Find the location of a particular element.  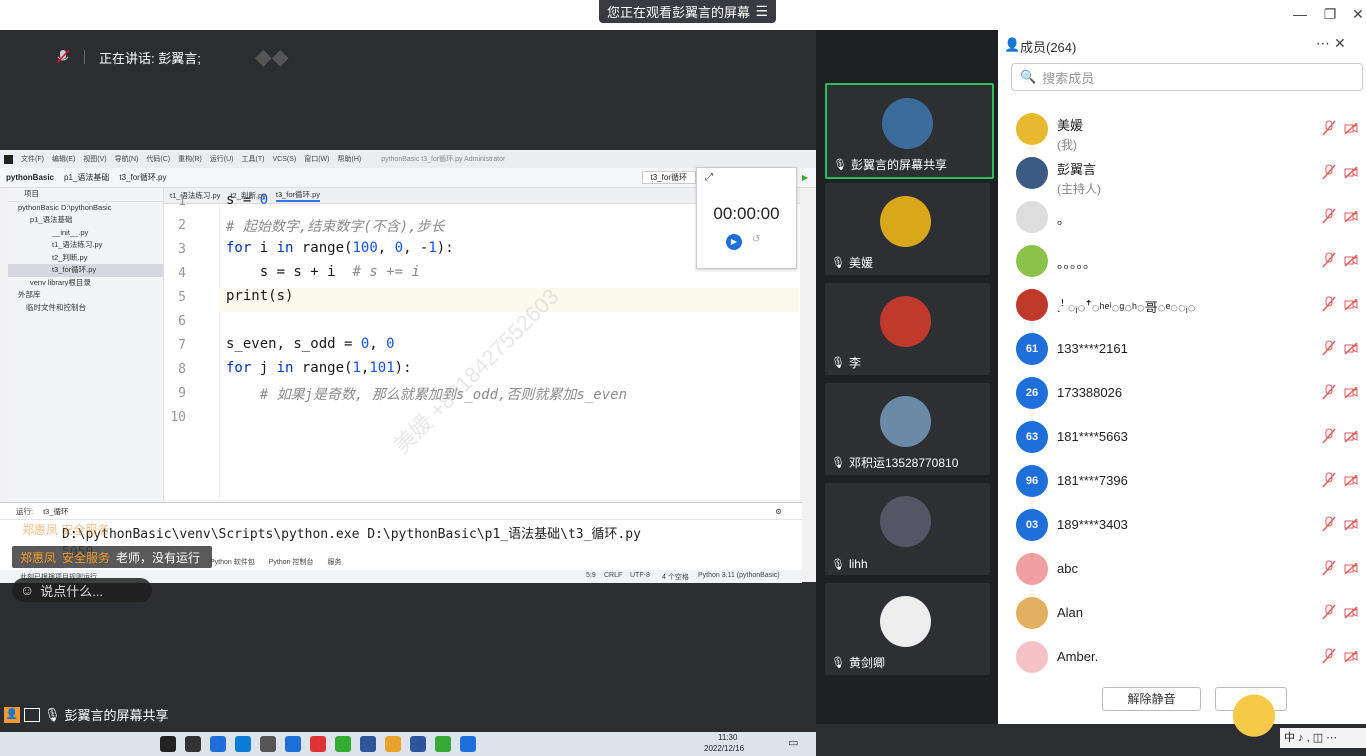

tree-item: t1_语法练习.py is located at coordinates (85, 245).